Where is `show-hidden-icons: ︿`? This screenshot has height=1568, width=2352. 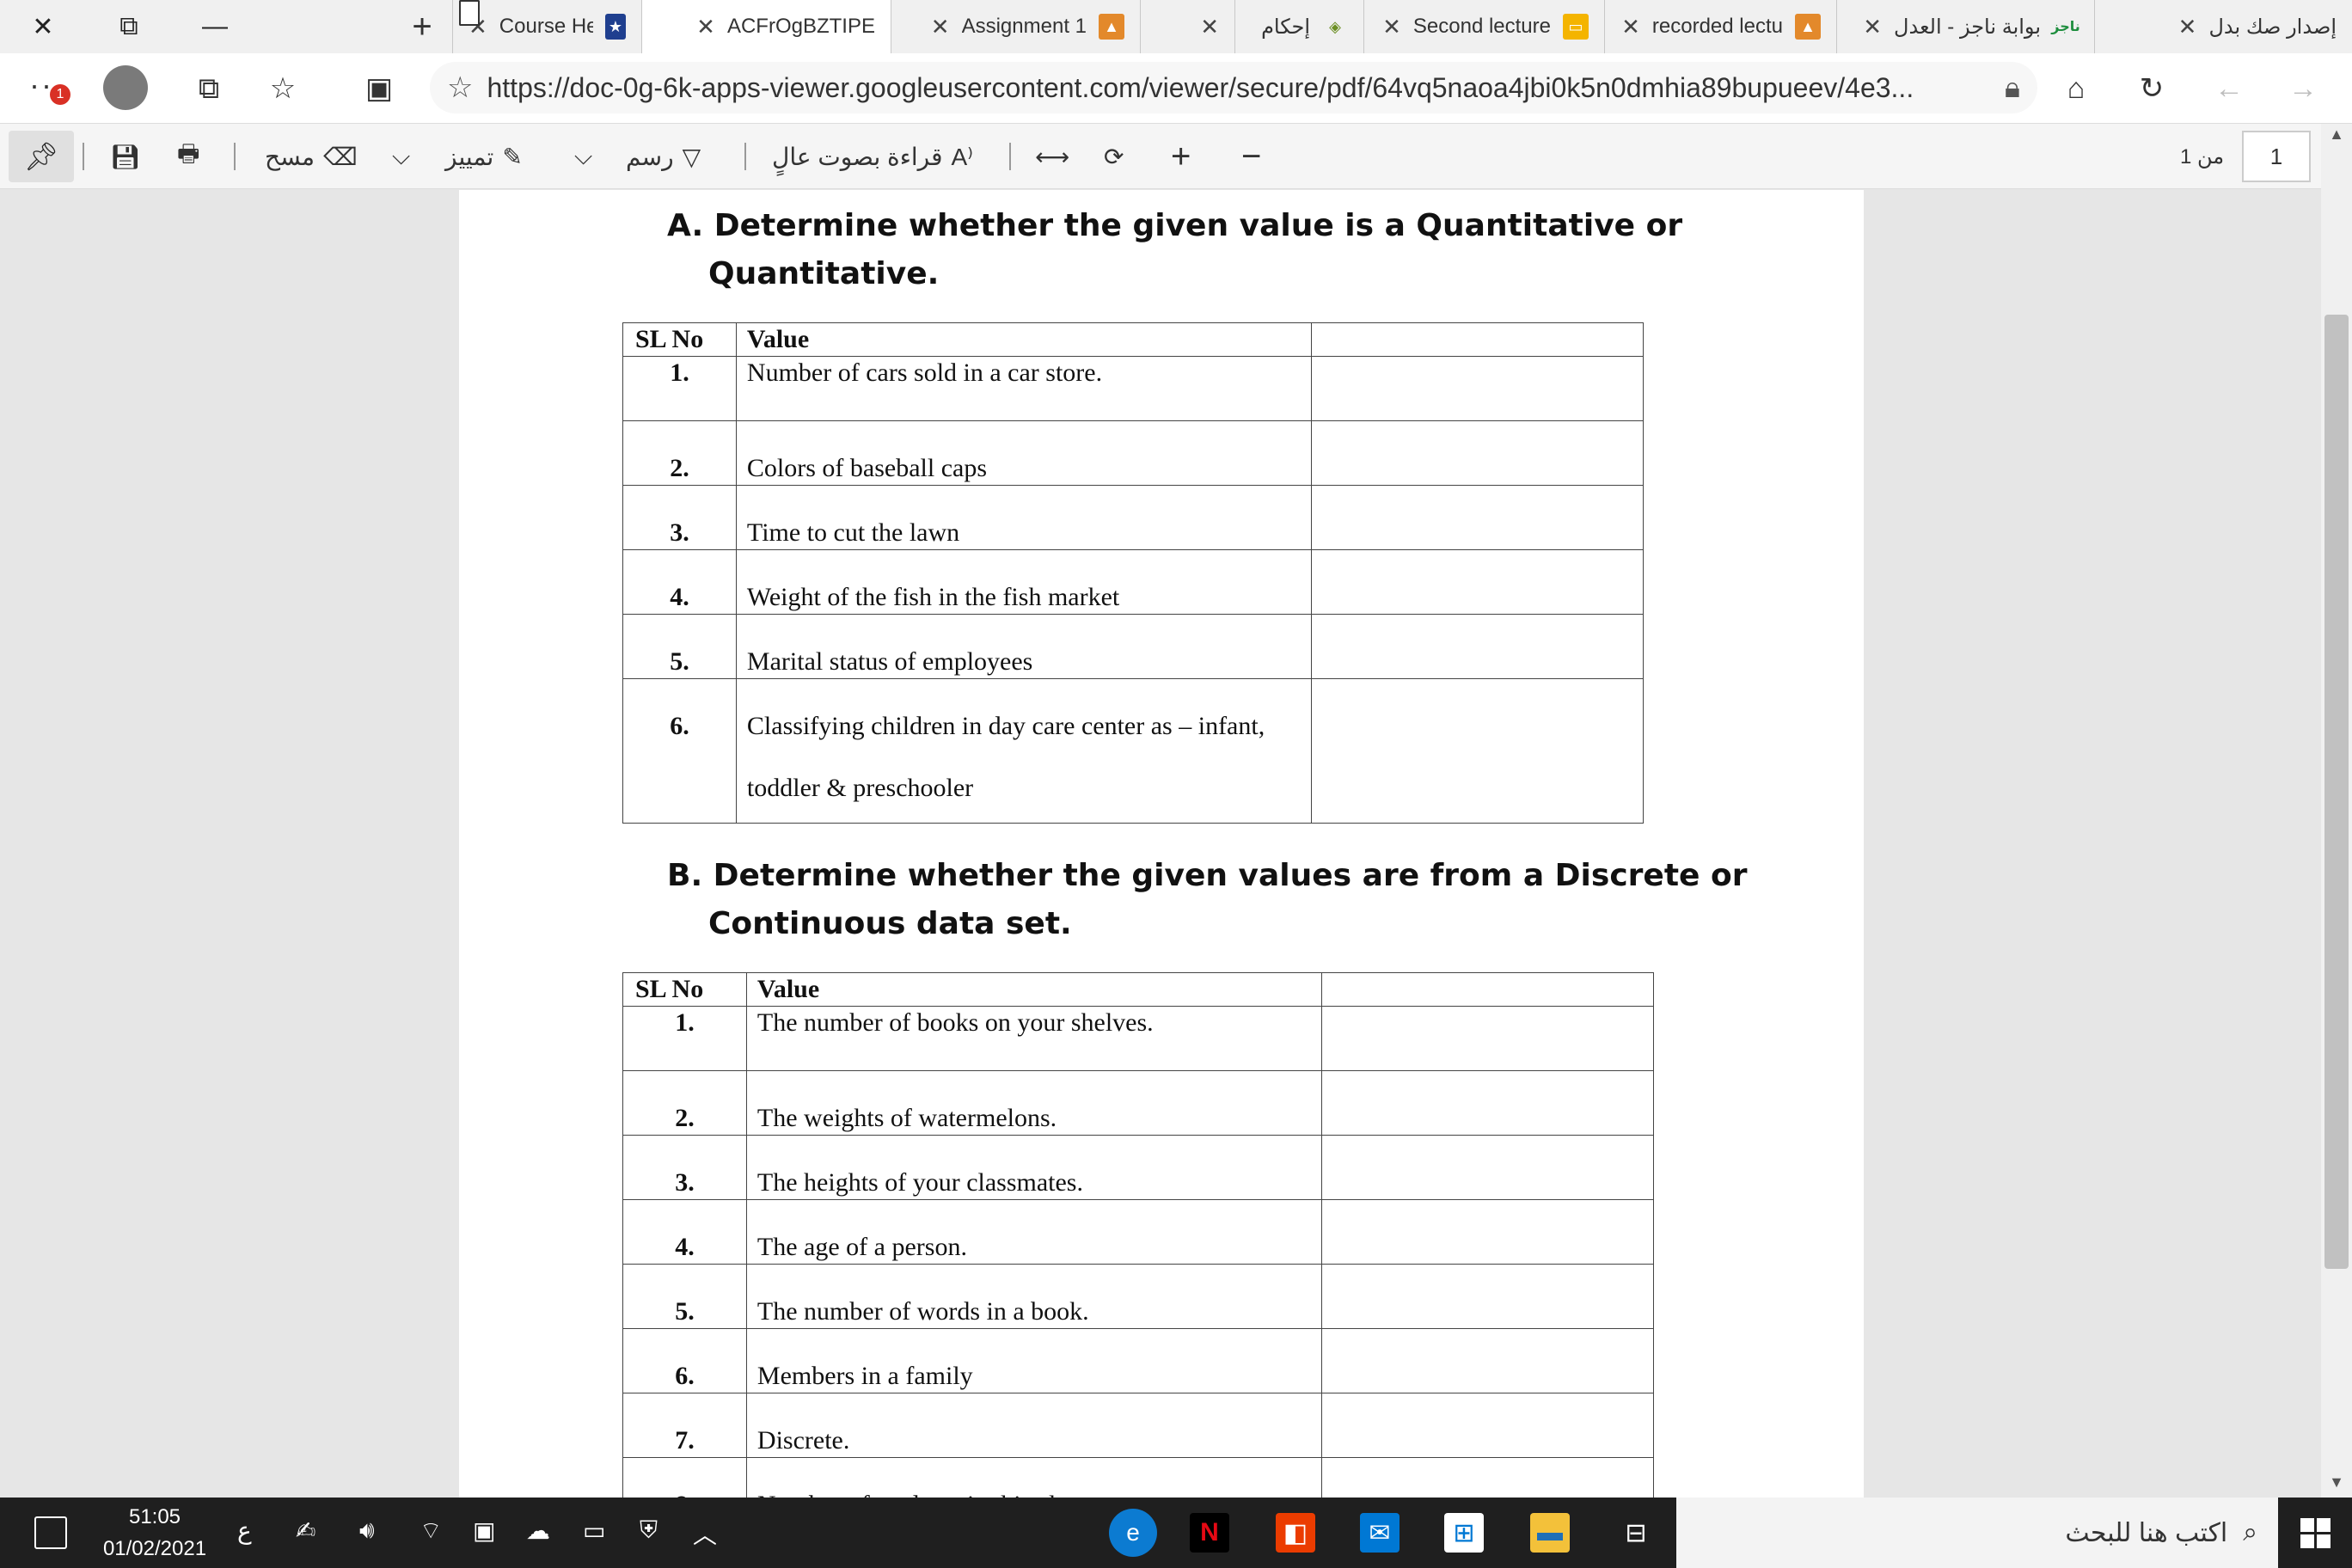 show-hidden-icons: ︿ is located at coordinates (705, 1533).